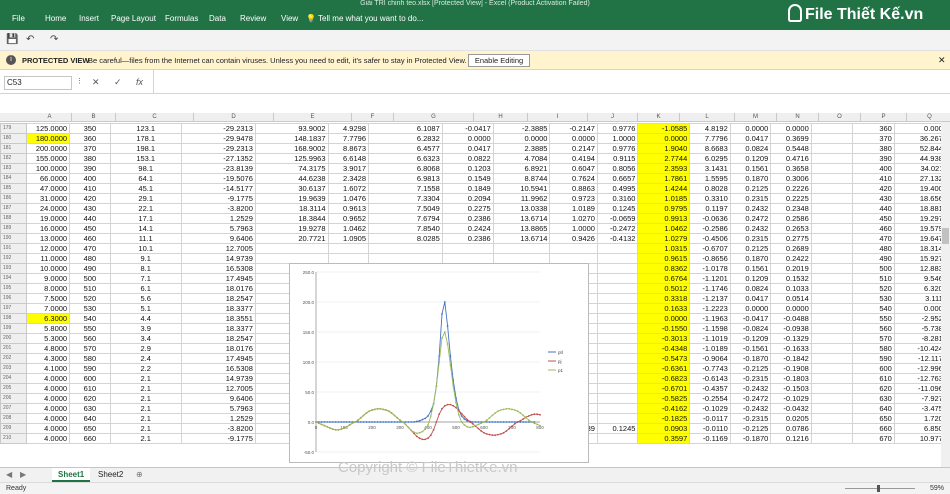  What do you see at coordinates (710, 258) in the screenshot?
I see `cell: -0.8656` at bounding box center [710, 258].